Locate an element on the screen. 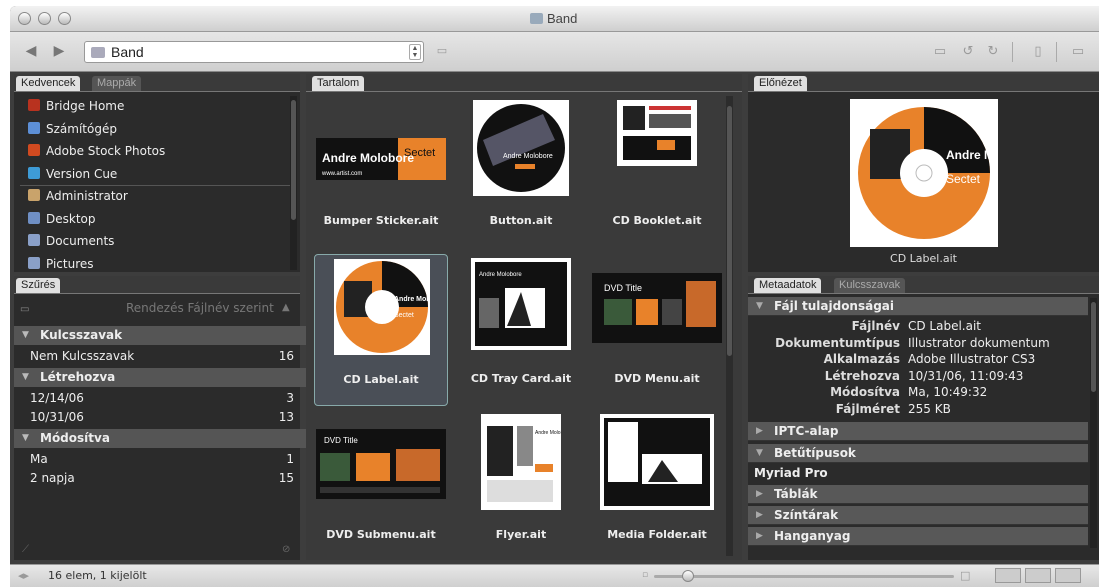 This screenshot has height=587, width=1099. filter-options-icon: ▭ is located at coordinates (24, 309).